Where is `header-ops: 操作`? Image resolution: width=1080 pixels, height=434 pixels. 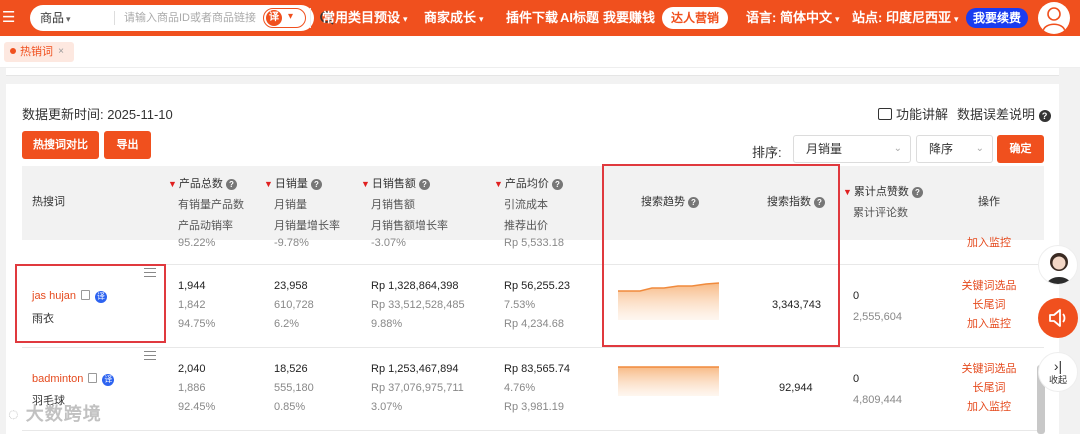 header-ops: 操作 is located at coordinates (989, 202).